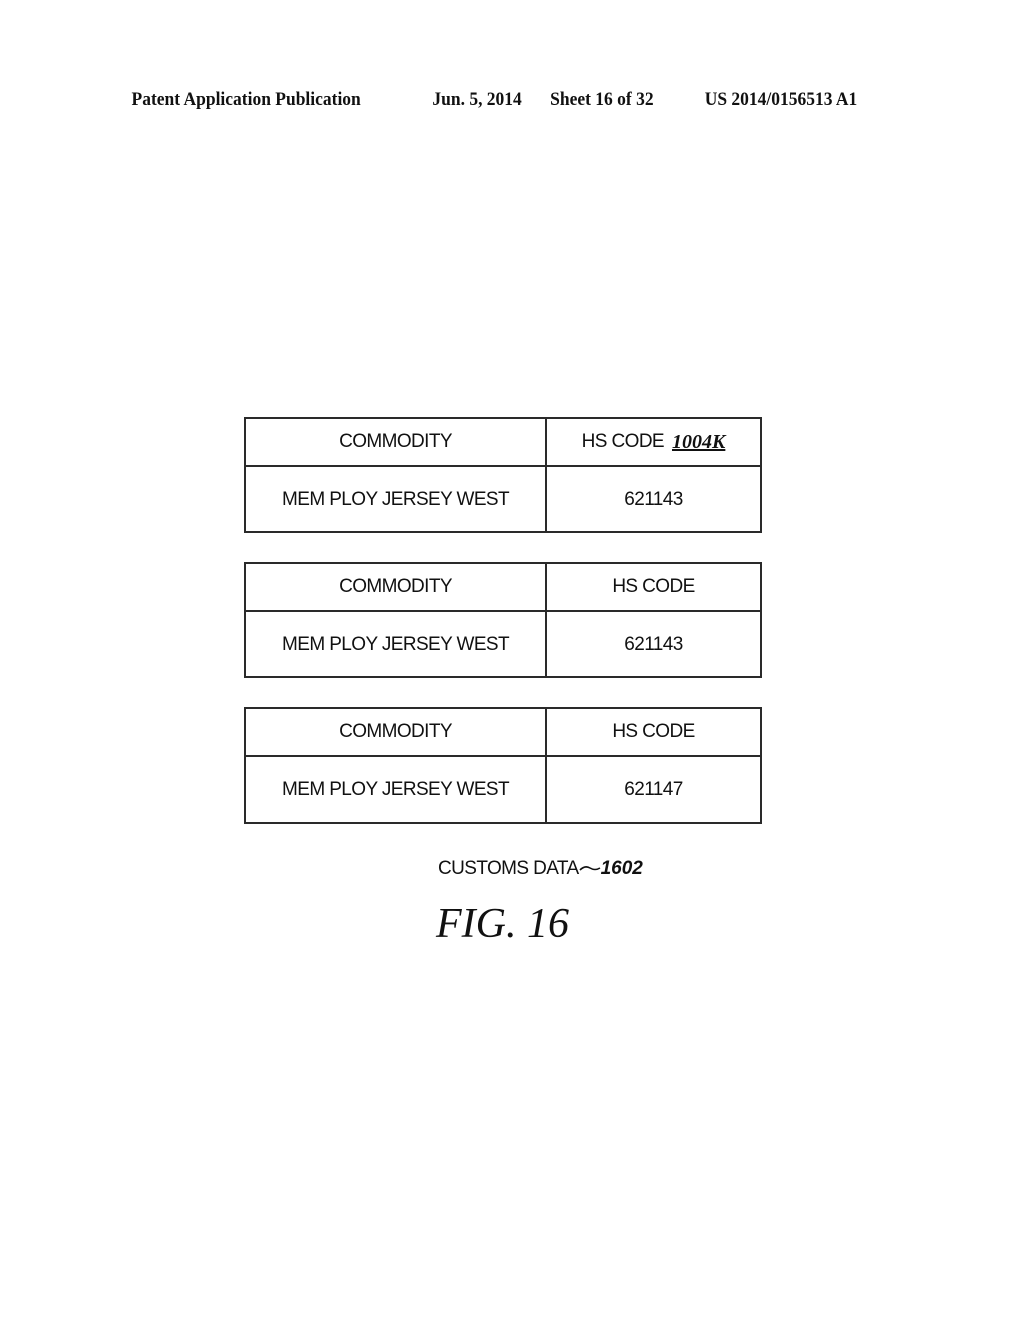  What do you see at coordinates (621, 868) in the screenshot?
I see `caption-reference-numeral: 1602` at bounding box center [621, 868].